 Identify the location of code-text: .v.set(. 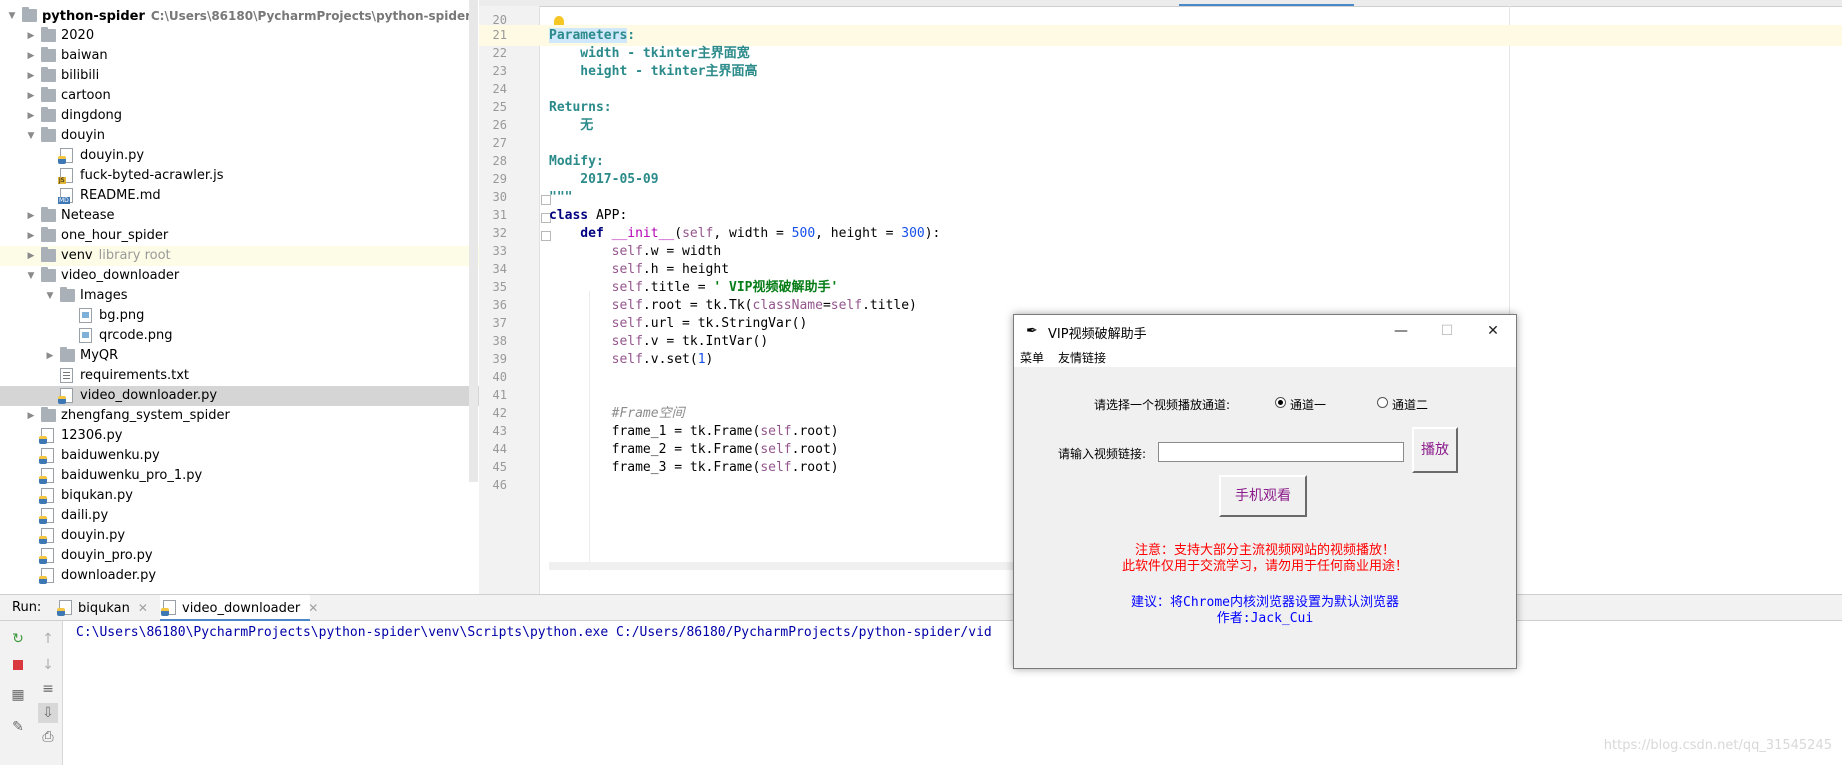
(670, 359).